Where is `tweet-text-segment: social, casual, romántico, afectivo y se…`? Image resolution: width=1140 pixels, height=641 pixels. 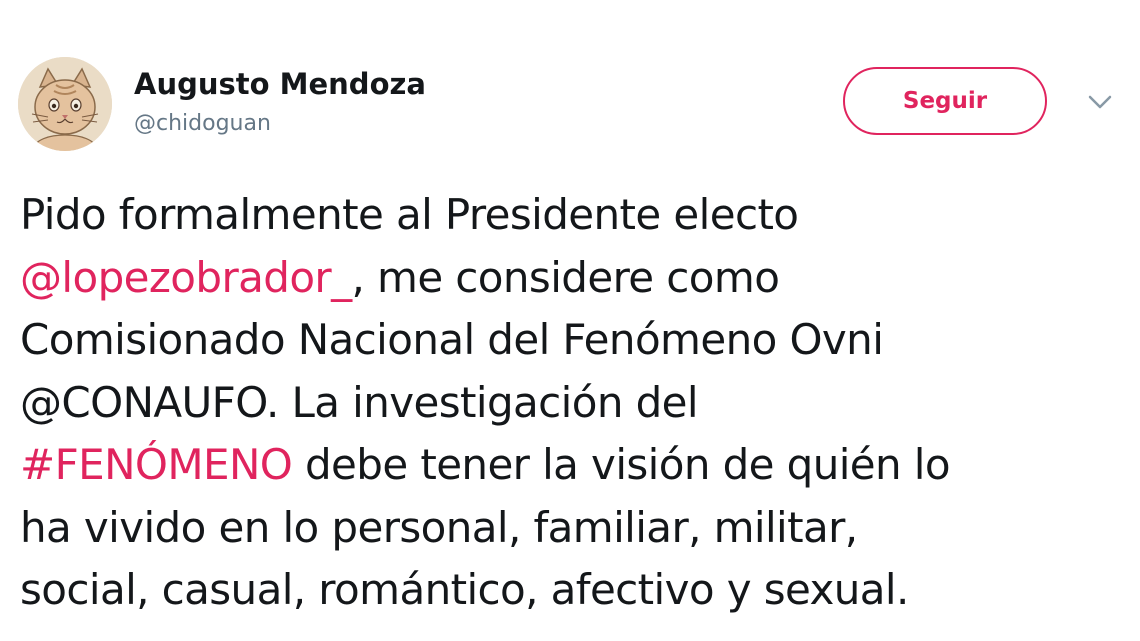 tweet-text-segment: social, casual, romántico, afectivo y se… is located at coordinates (464, 589).